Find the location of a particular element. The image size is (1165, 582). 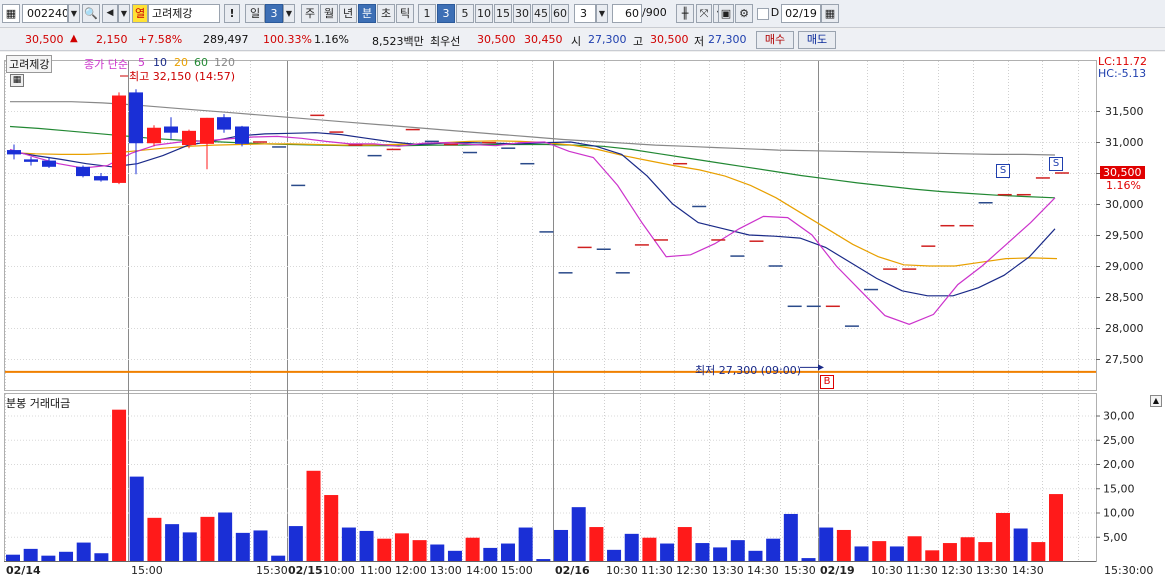

market-badge: 열 is located at coordinates (140, 13).